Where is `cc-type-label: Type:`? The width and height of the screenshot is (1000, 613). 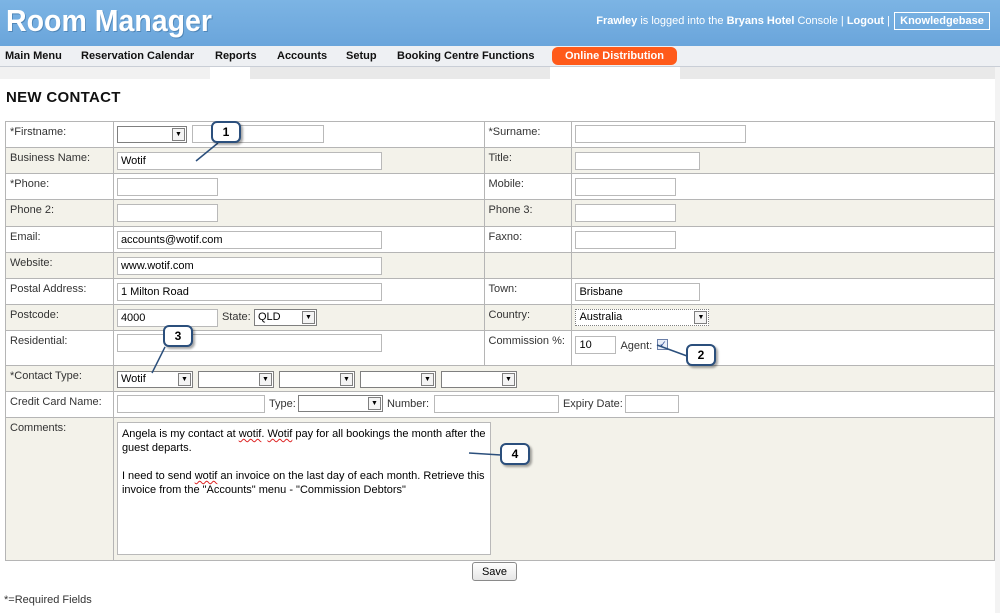
cc-type-label: Type: is located at coordinates (282, 404).